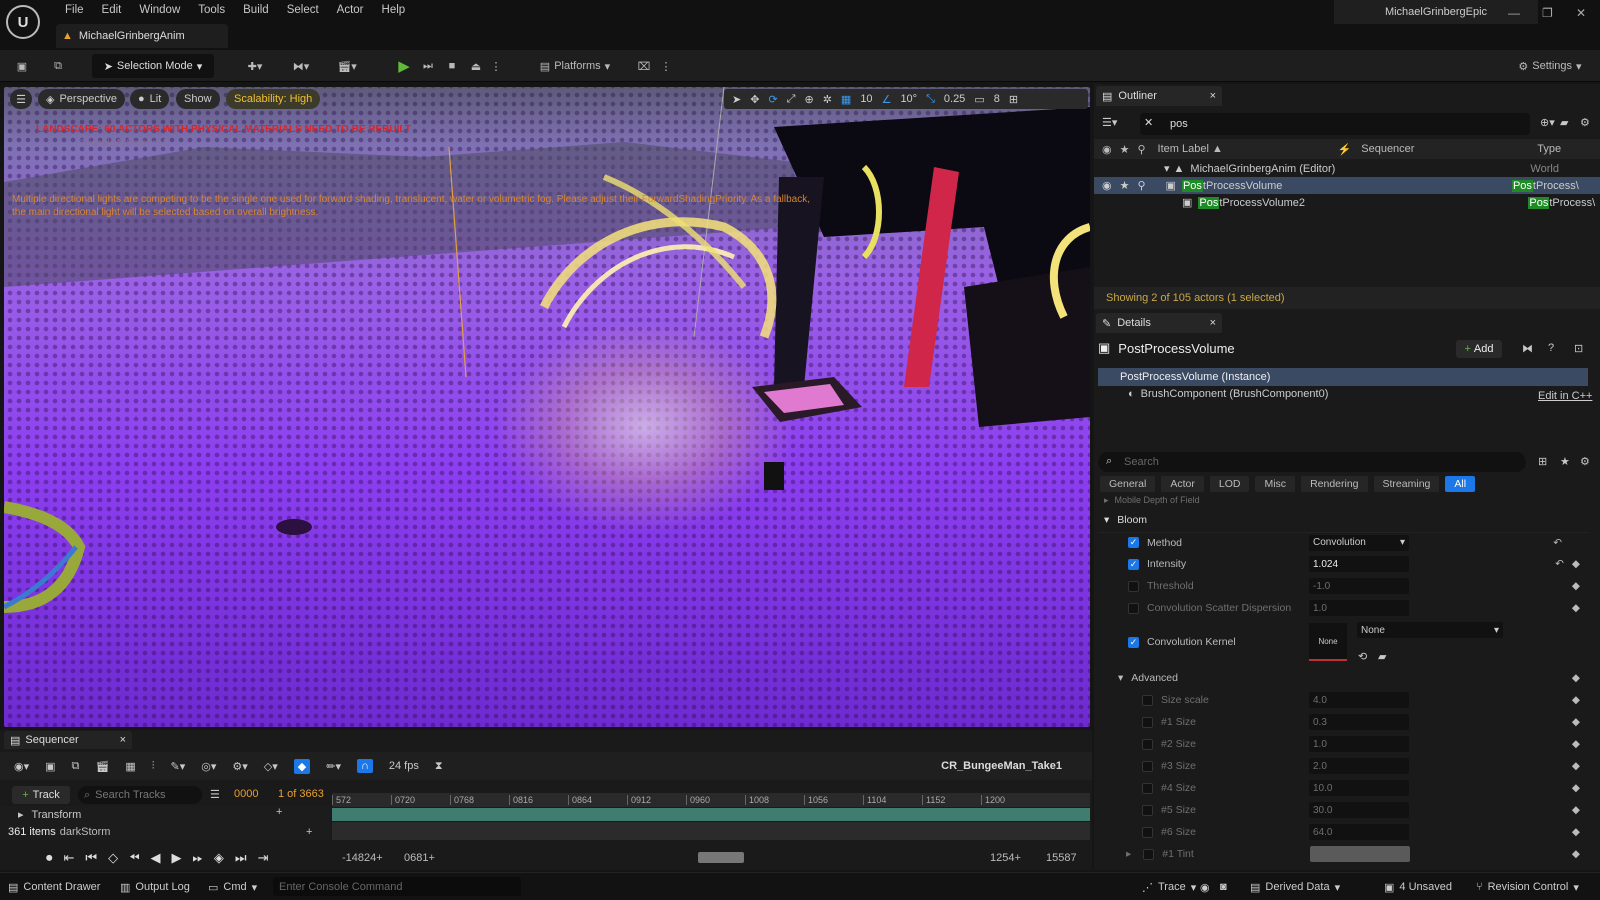  I want to click on go-end-icon: ⏭︎, so click(241, 858).